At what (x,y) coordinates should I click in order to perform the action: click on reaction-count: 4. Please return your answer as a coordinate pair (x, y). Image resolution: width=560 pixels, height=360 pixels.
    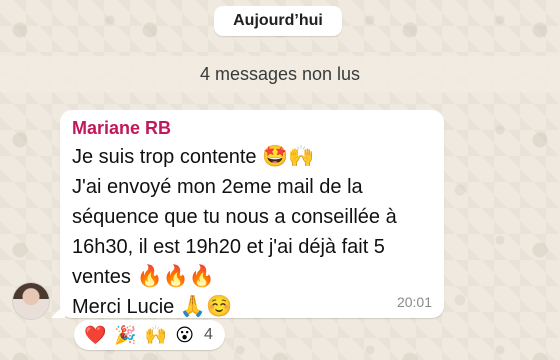
    Looking at the image, I should click on (208, 334).